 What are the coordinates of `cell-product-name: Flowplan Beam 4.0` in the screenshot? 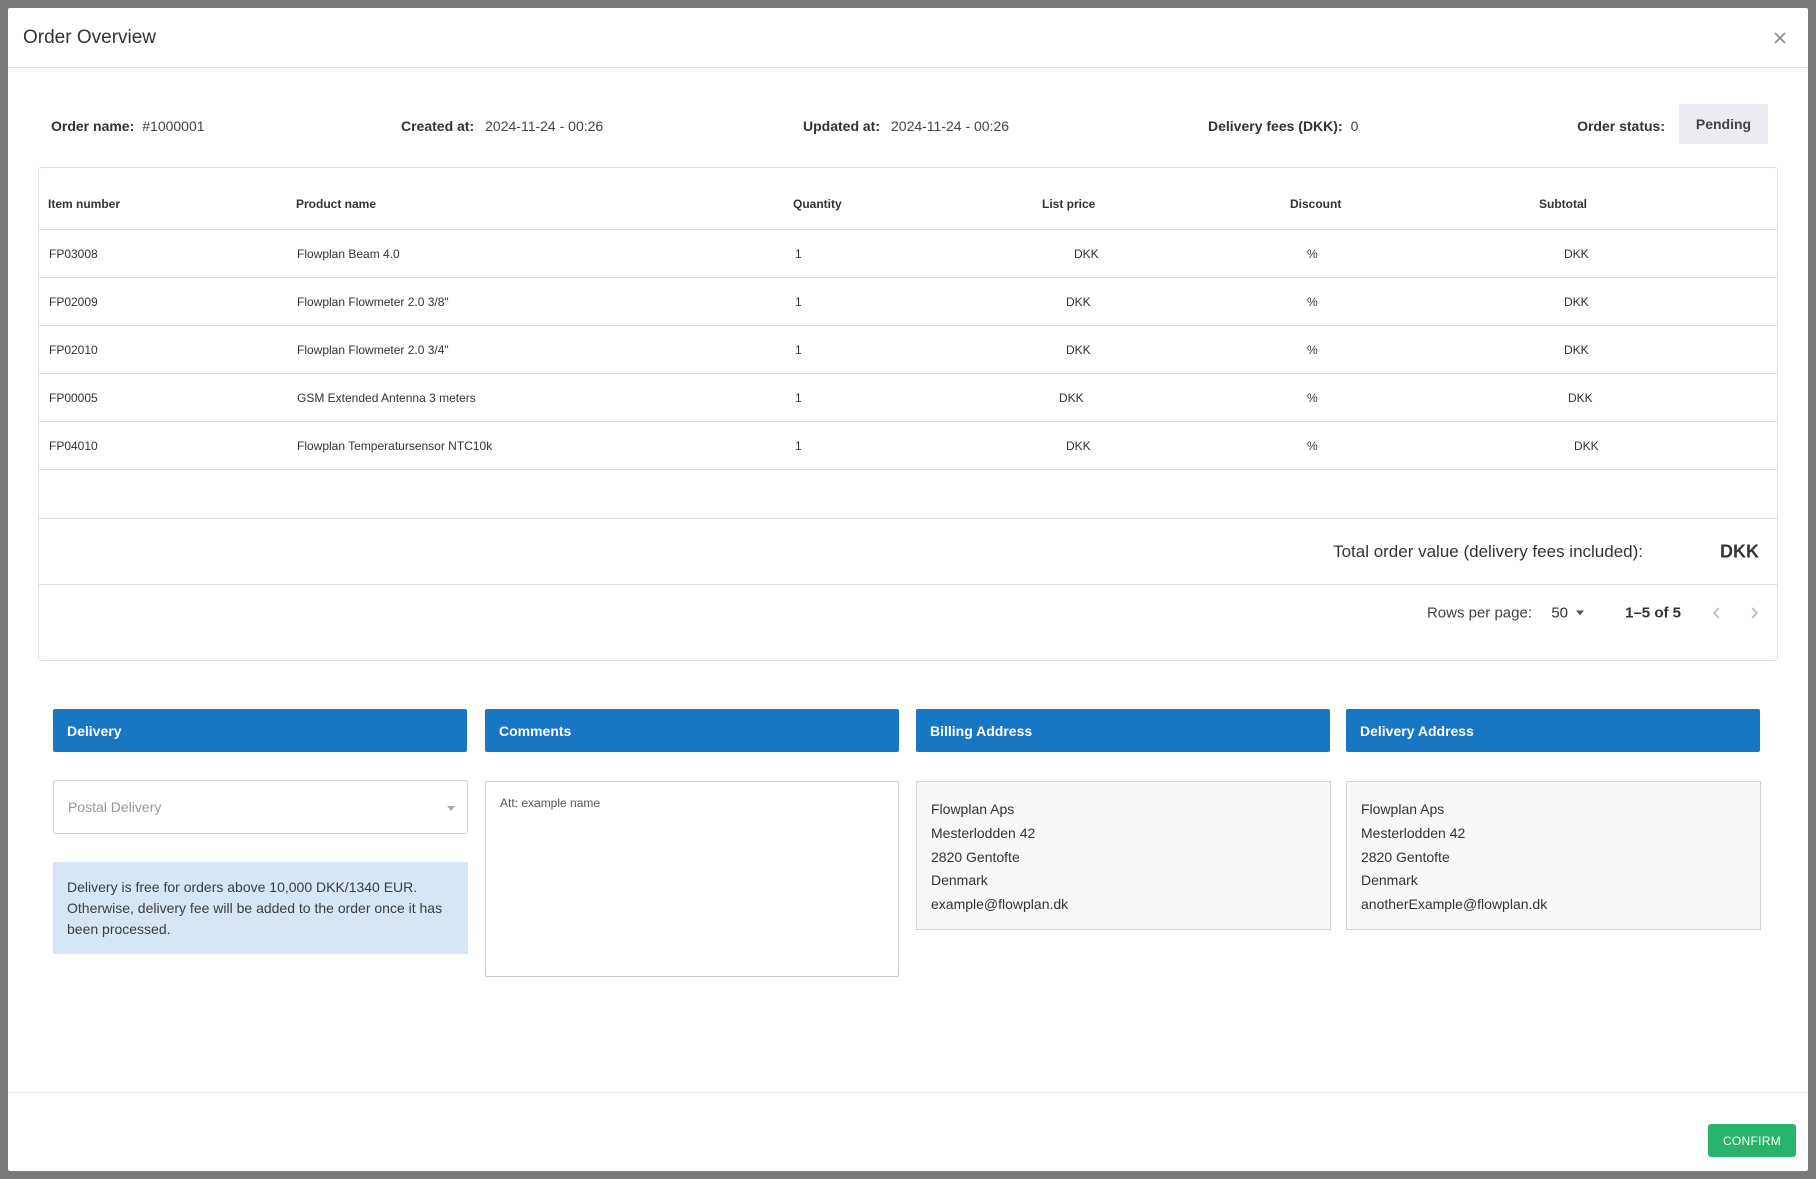 It's located at (348, 254).